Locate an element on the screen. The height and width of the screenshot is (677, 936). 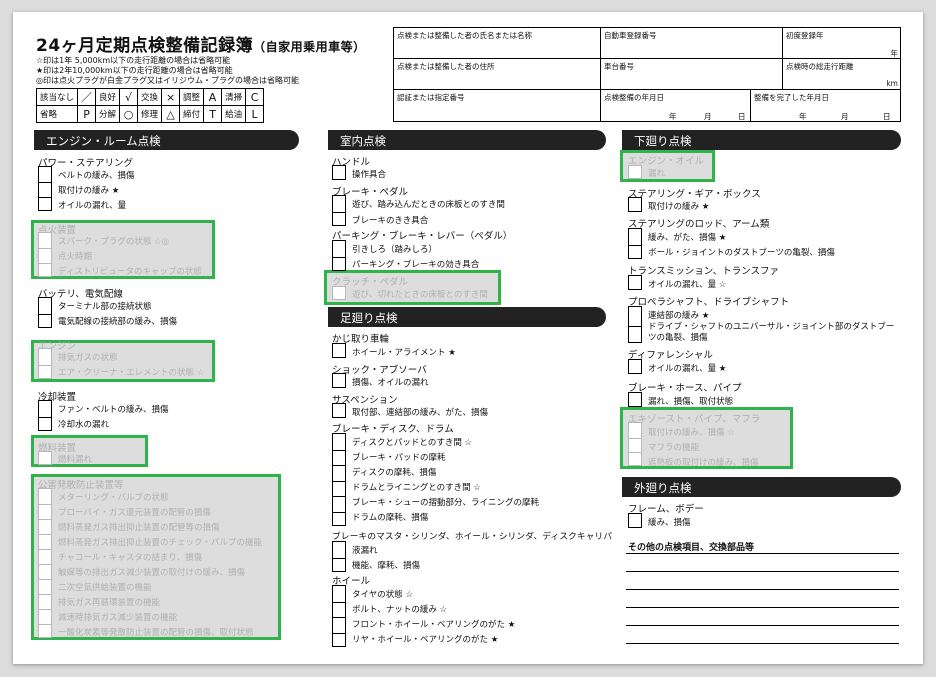
date-month: 月 is located at coordinates (708, 116).